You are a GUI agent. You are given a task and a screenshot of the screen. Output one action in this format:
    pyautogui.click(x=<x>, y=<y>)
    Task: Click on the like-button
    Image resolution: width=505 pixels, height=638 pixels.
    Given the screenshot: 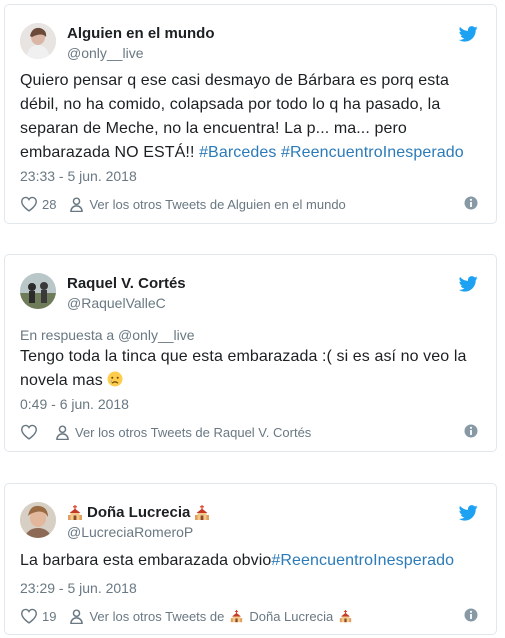 What is the action you would take?
    pyautogui.click(x=31, y=432)
    